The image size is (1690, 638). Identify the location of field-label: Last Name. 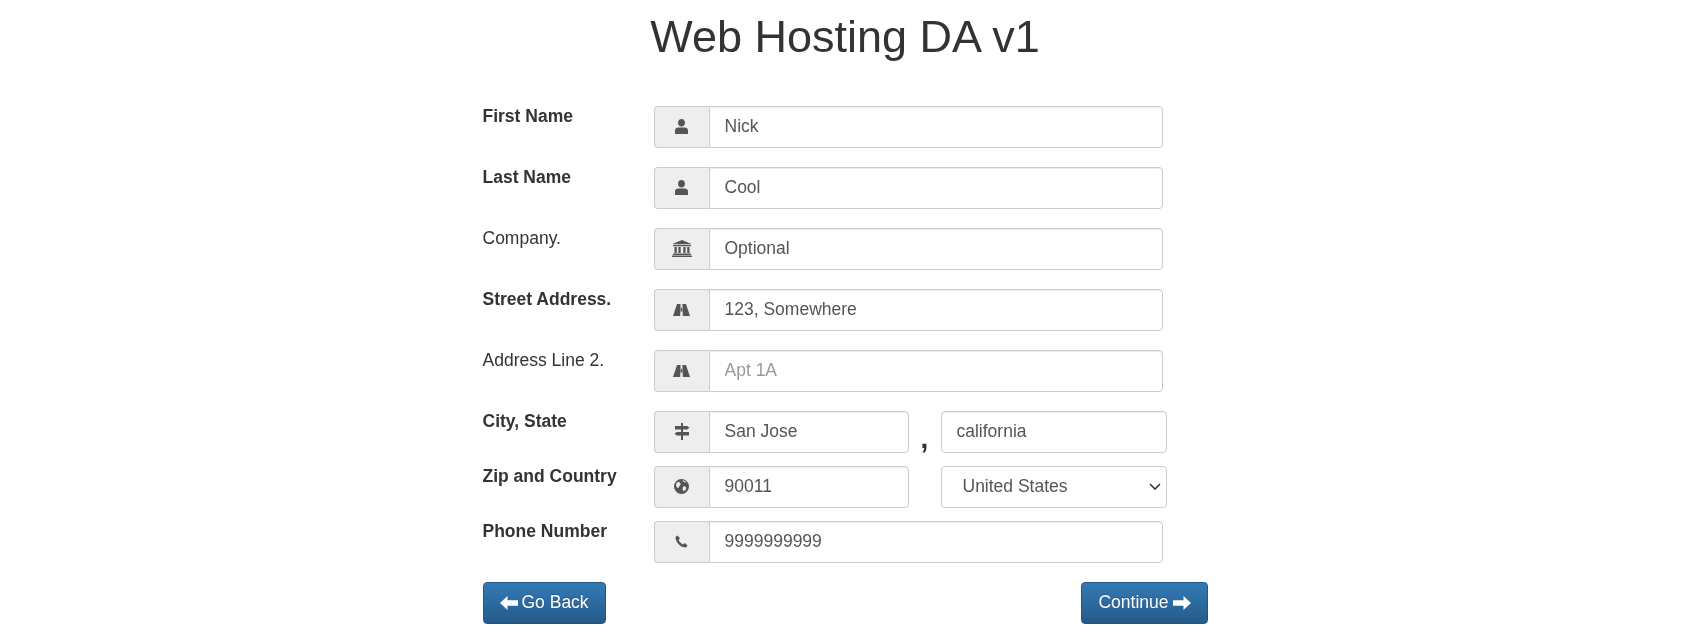
(526, 176).